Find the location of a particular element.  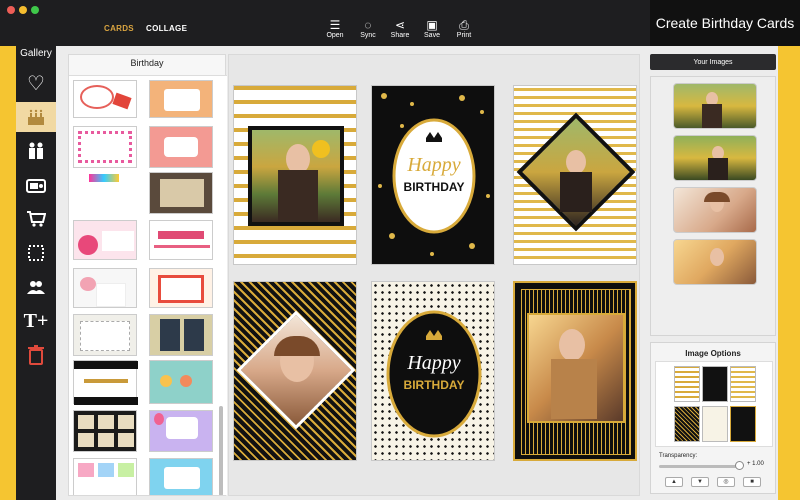

up-arrow-icon: ▲ is located at coordinates (674, 482).